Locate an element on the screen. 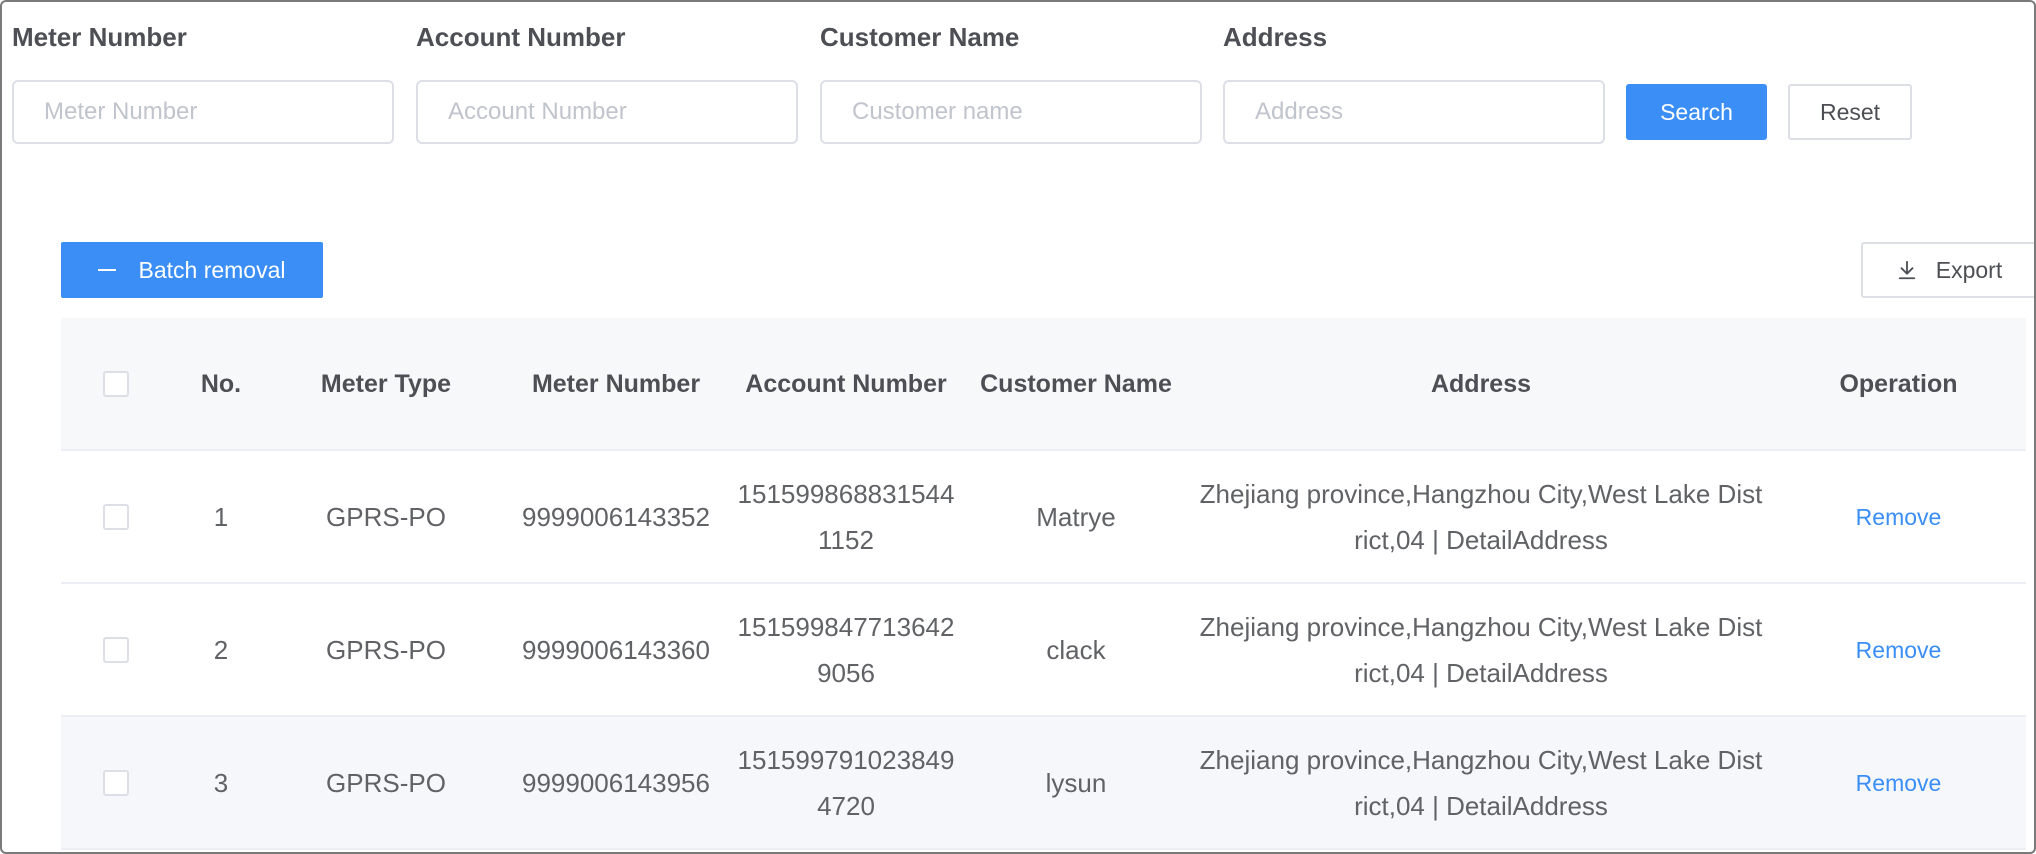 The height and width of the screenshot is (854, 2036). export-button: Export is located at coordinates (1947, 270).